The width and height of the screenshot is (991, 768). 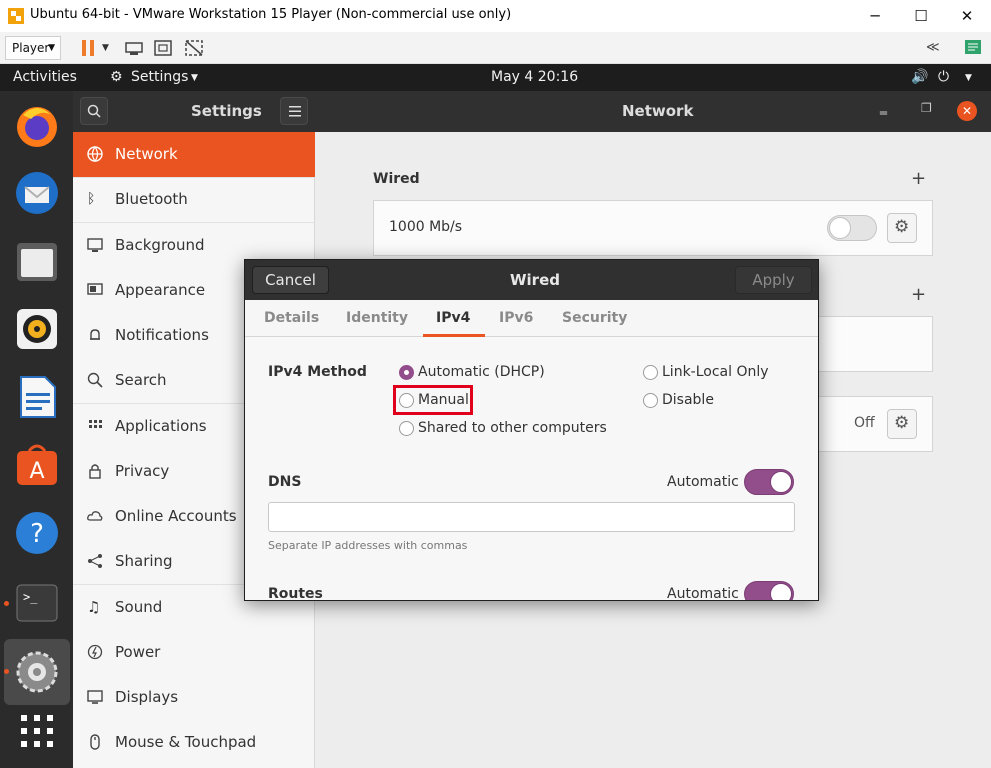 I want to click on sidebar-item-label: Sound, so click(x=139, y=607).